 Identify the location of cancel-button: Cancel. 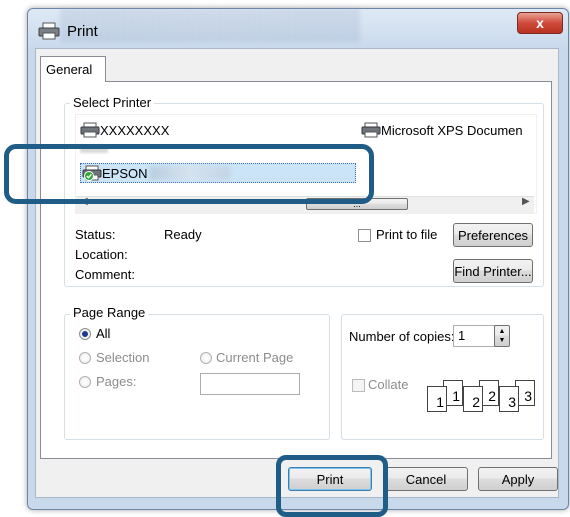
(426, 479).